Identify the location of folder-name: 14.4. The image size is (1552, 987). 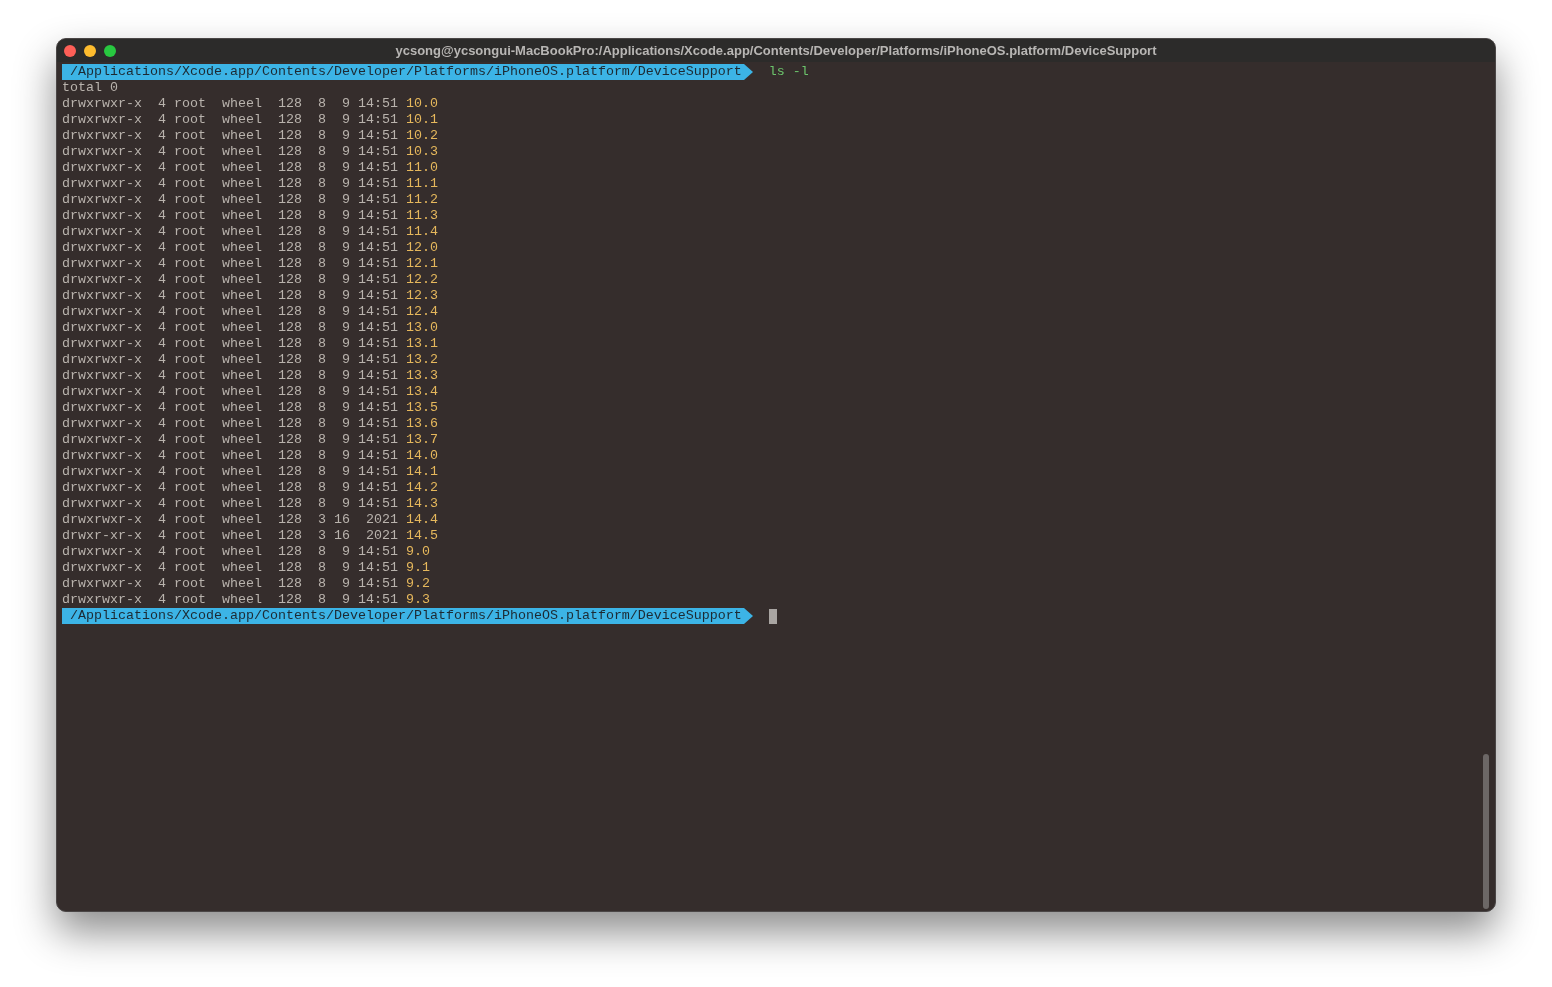
(421, 520).